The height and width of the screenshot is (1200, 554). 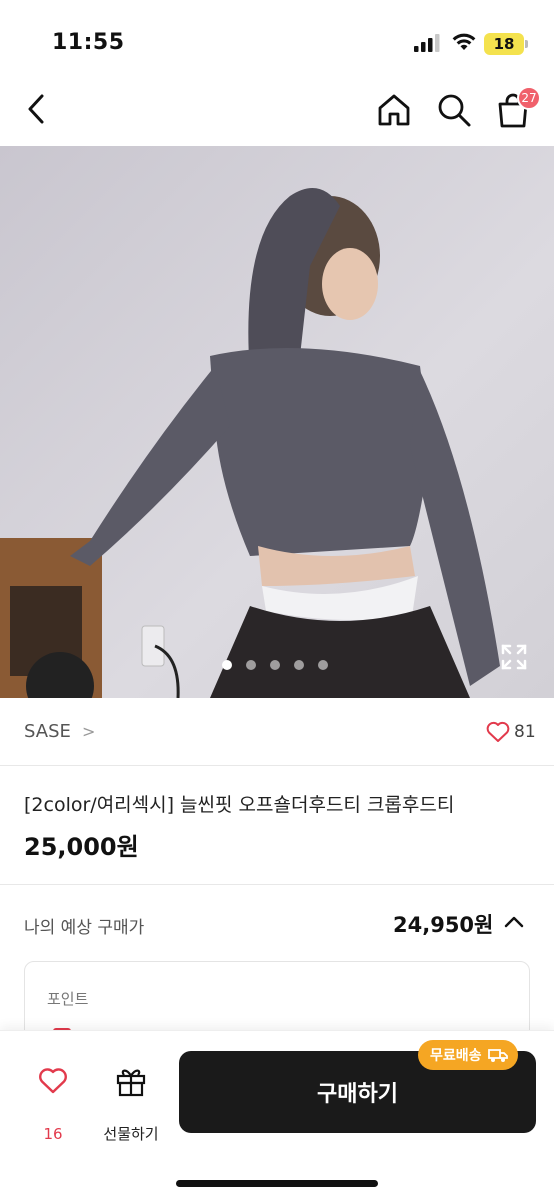 I want to click on truck-icon, so click(x=497, y=1055).